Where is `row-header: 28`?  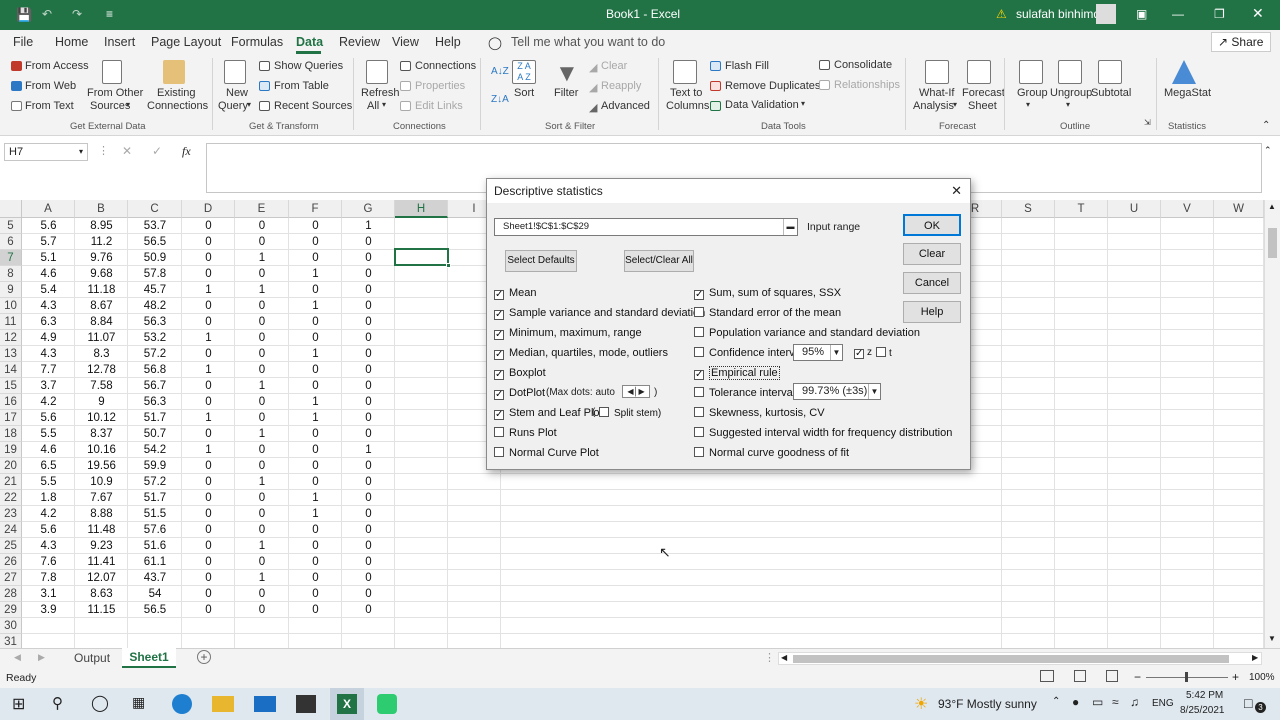
row-header: 28 is located at coordinates (11, 594).